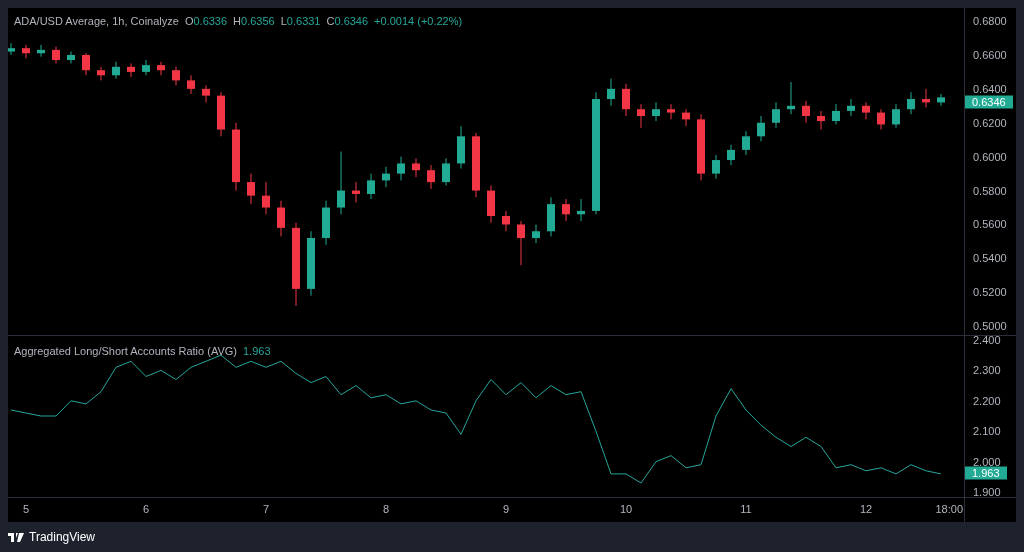  I want to click on price-tick: 0.5600, so click(990, 224).